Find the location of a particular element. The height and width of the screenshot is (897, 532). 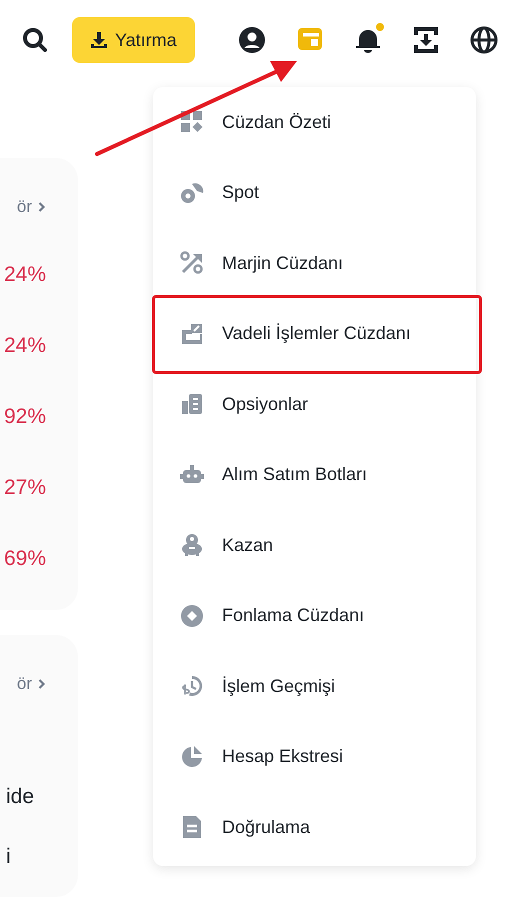

options-icon is located at coordinates (192, 404).